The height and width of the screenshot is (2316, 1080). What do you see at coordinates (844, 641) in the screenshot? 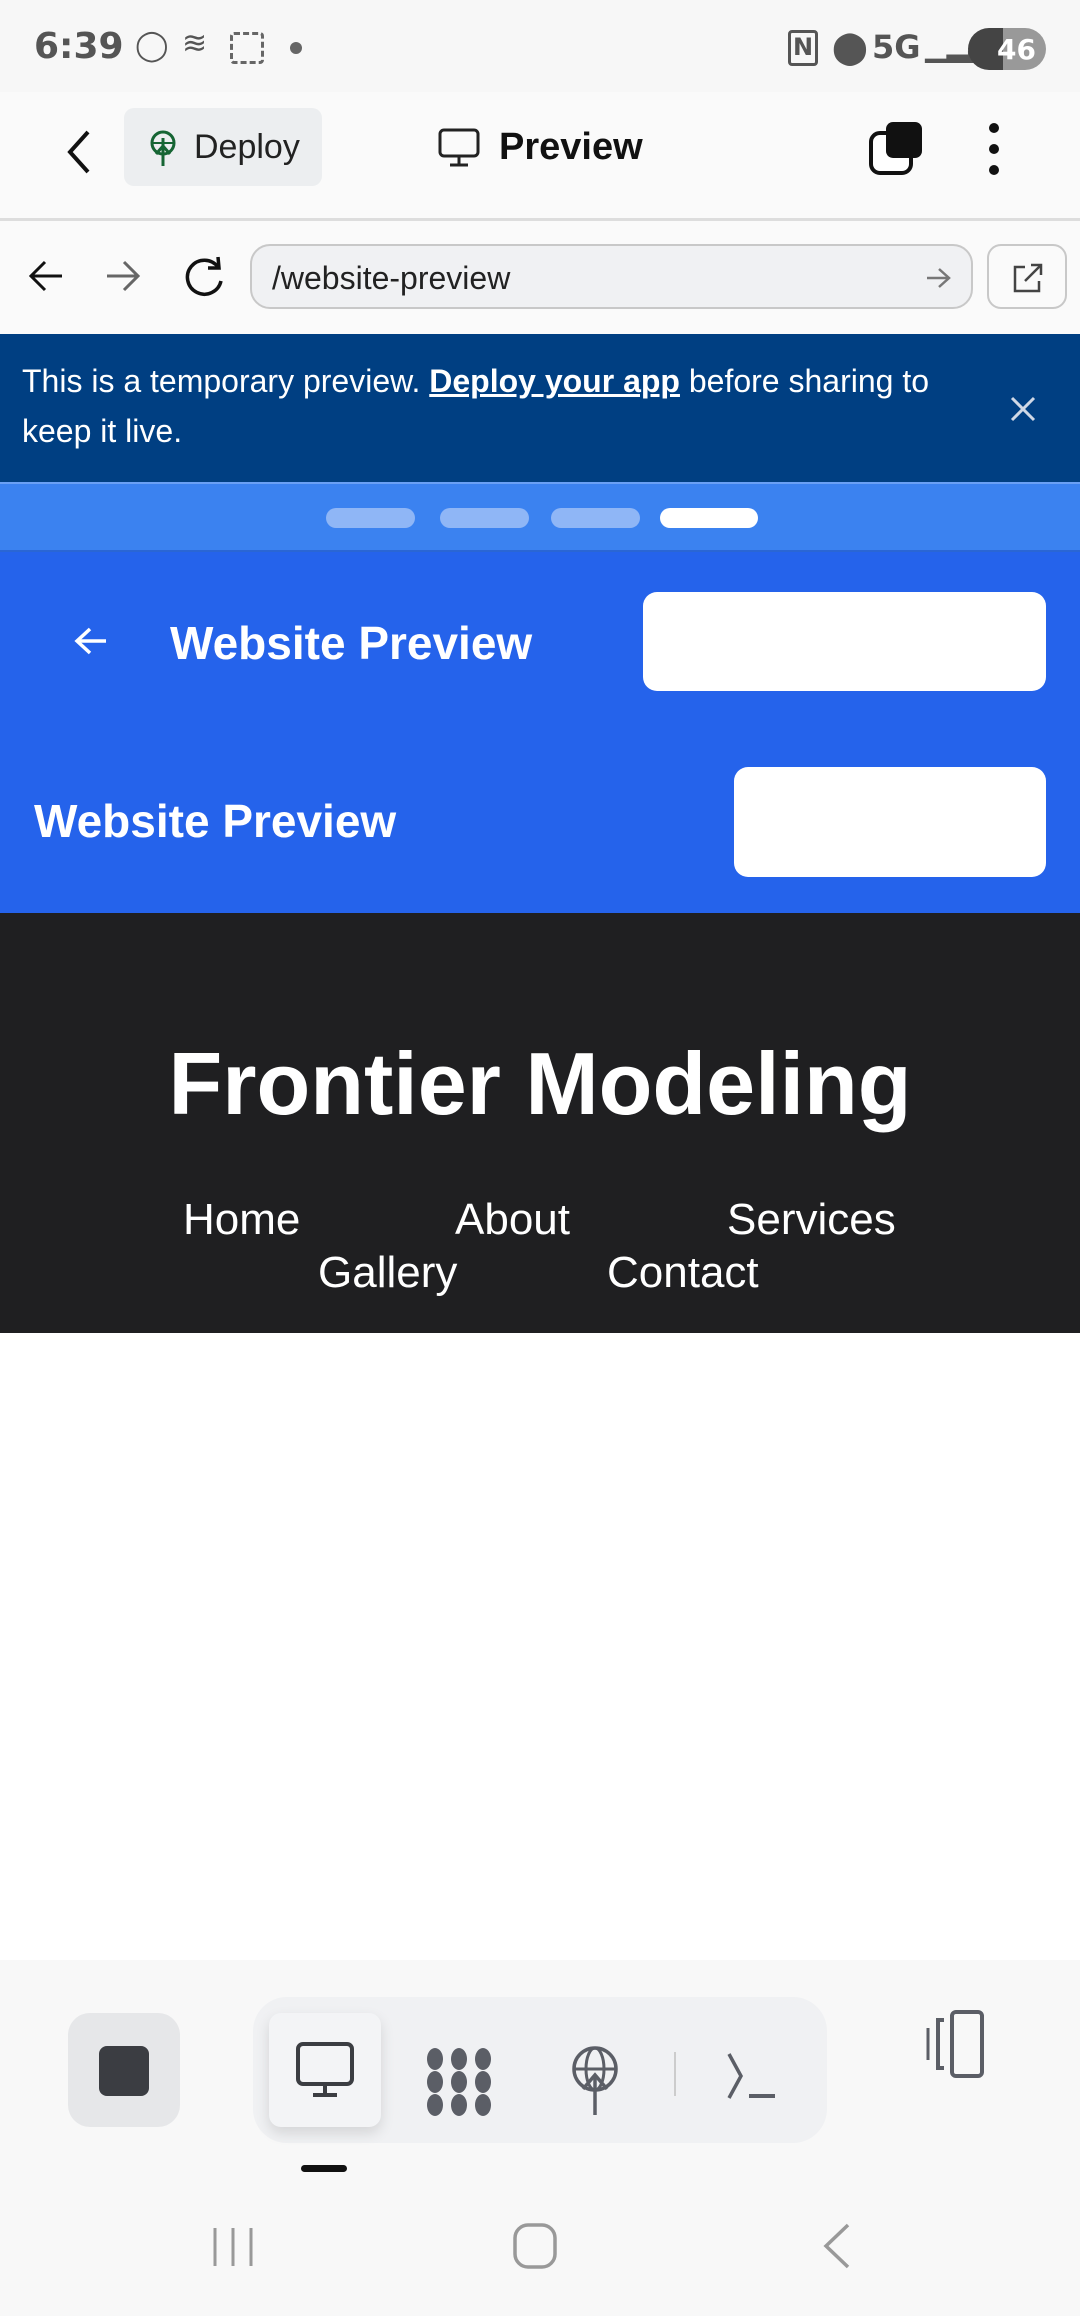
I see `header-button` at bounding box center [844, 641].